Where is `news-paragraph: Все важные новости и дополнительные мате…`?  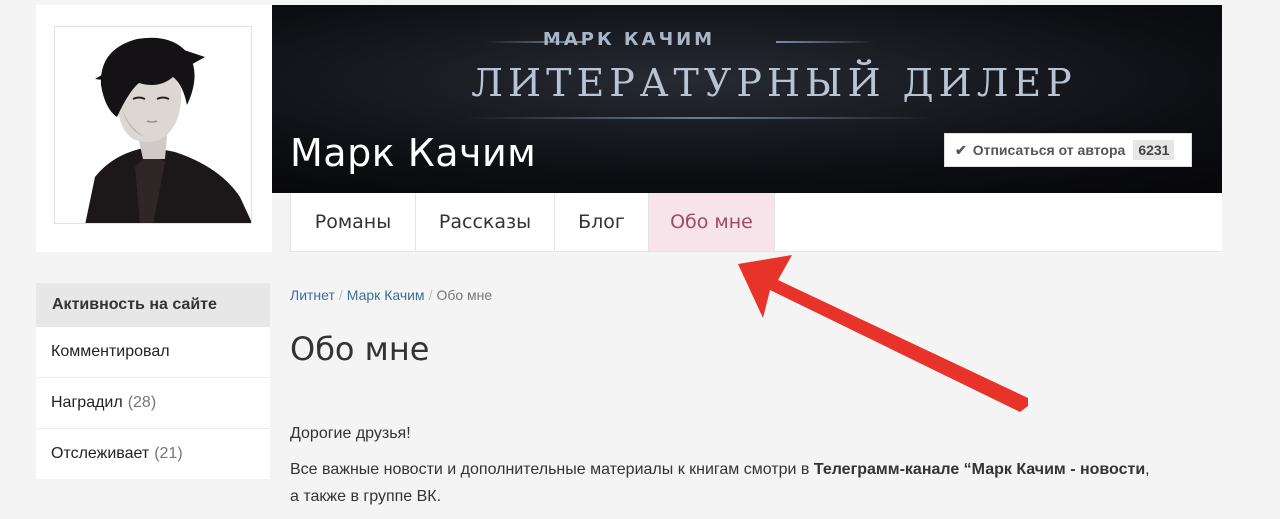 news-paragraph: Все важные новости и дополнительные мате… is located at coordinates (755, 483).